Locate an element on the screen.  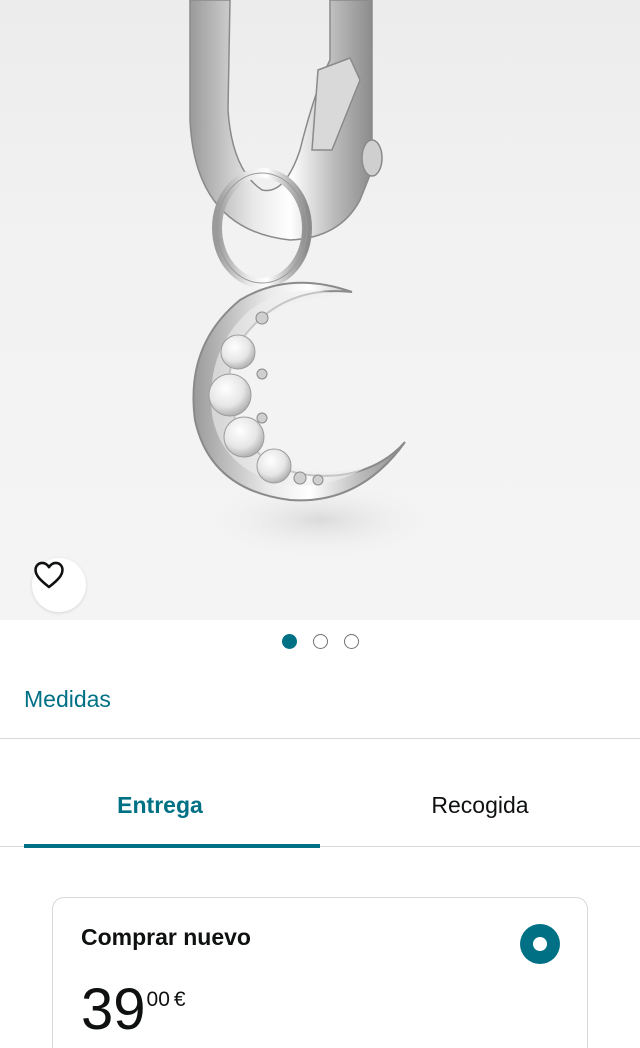
tab-pickup: Recogida is located at coordinates (480, 808).